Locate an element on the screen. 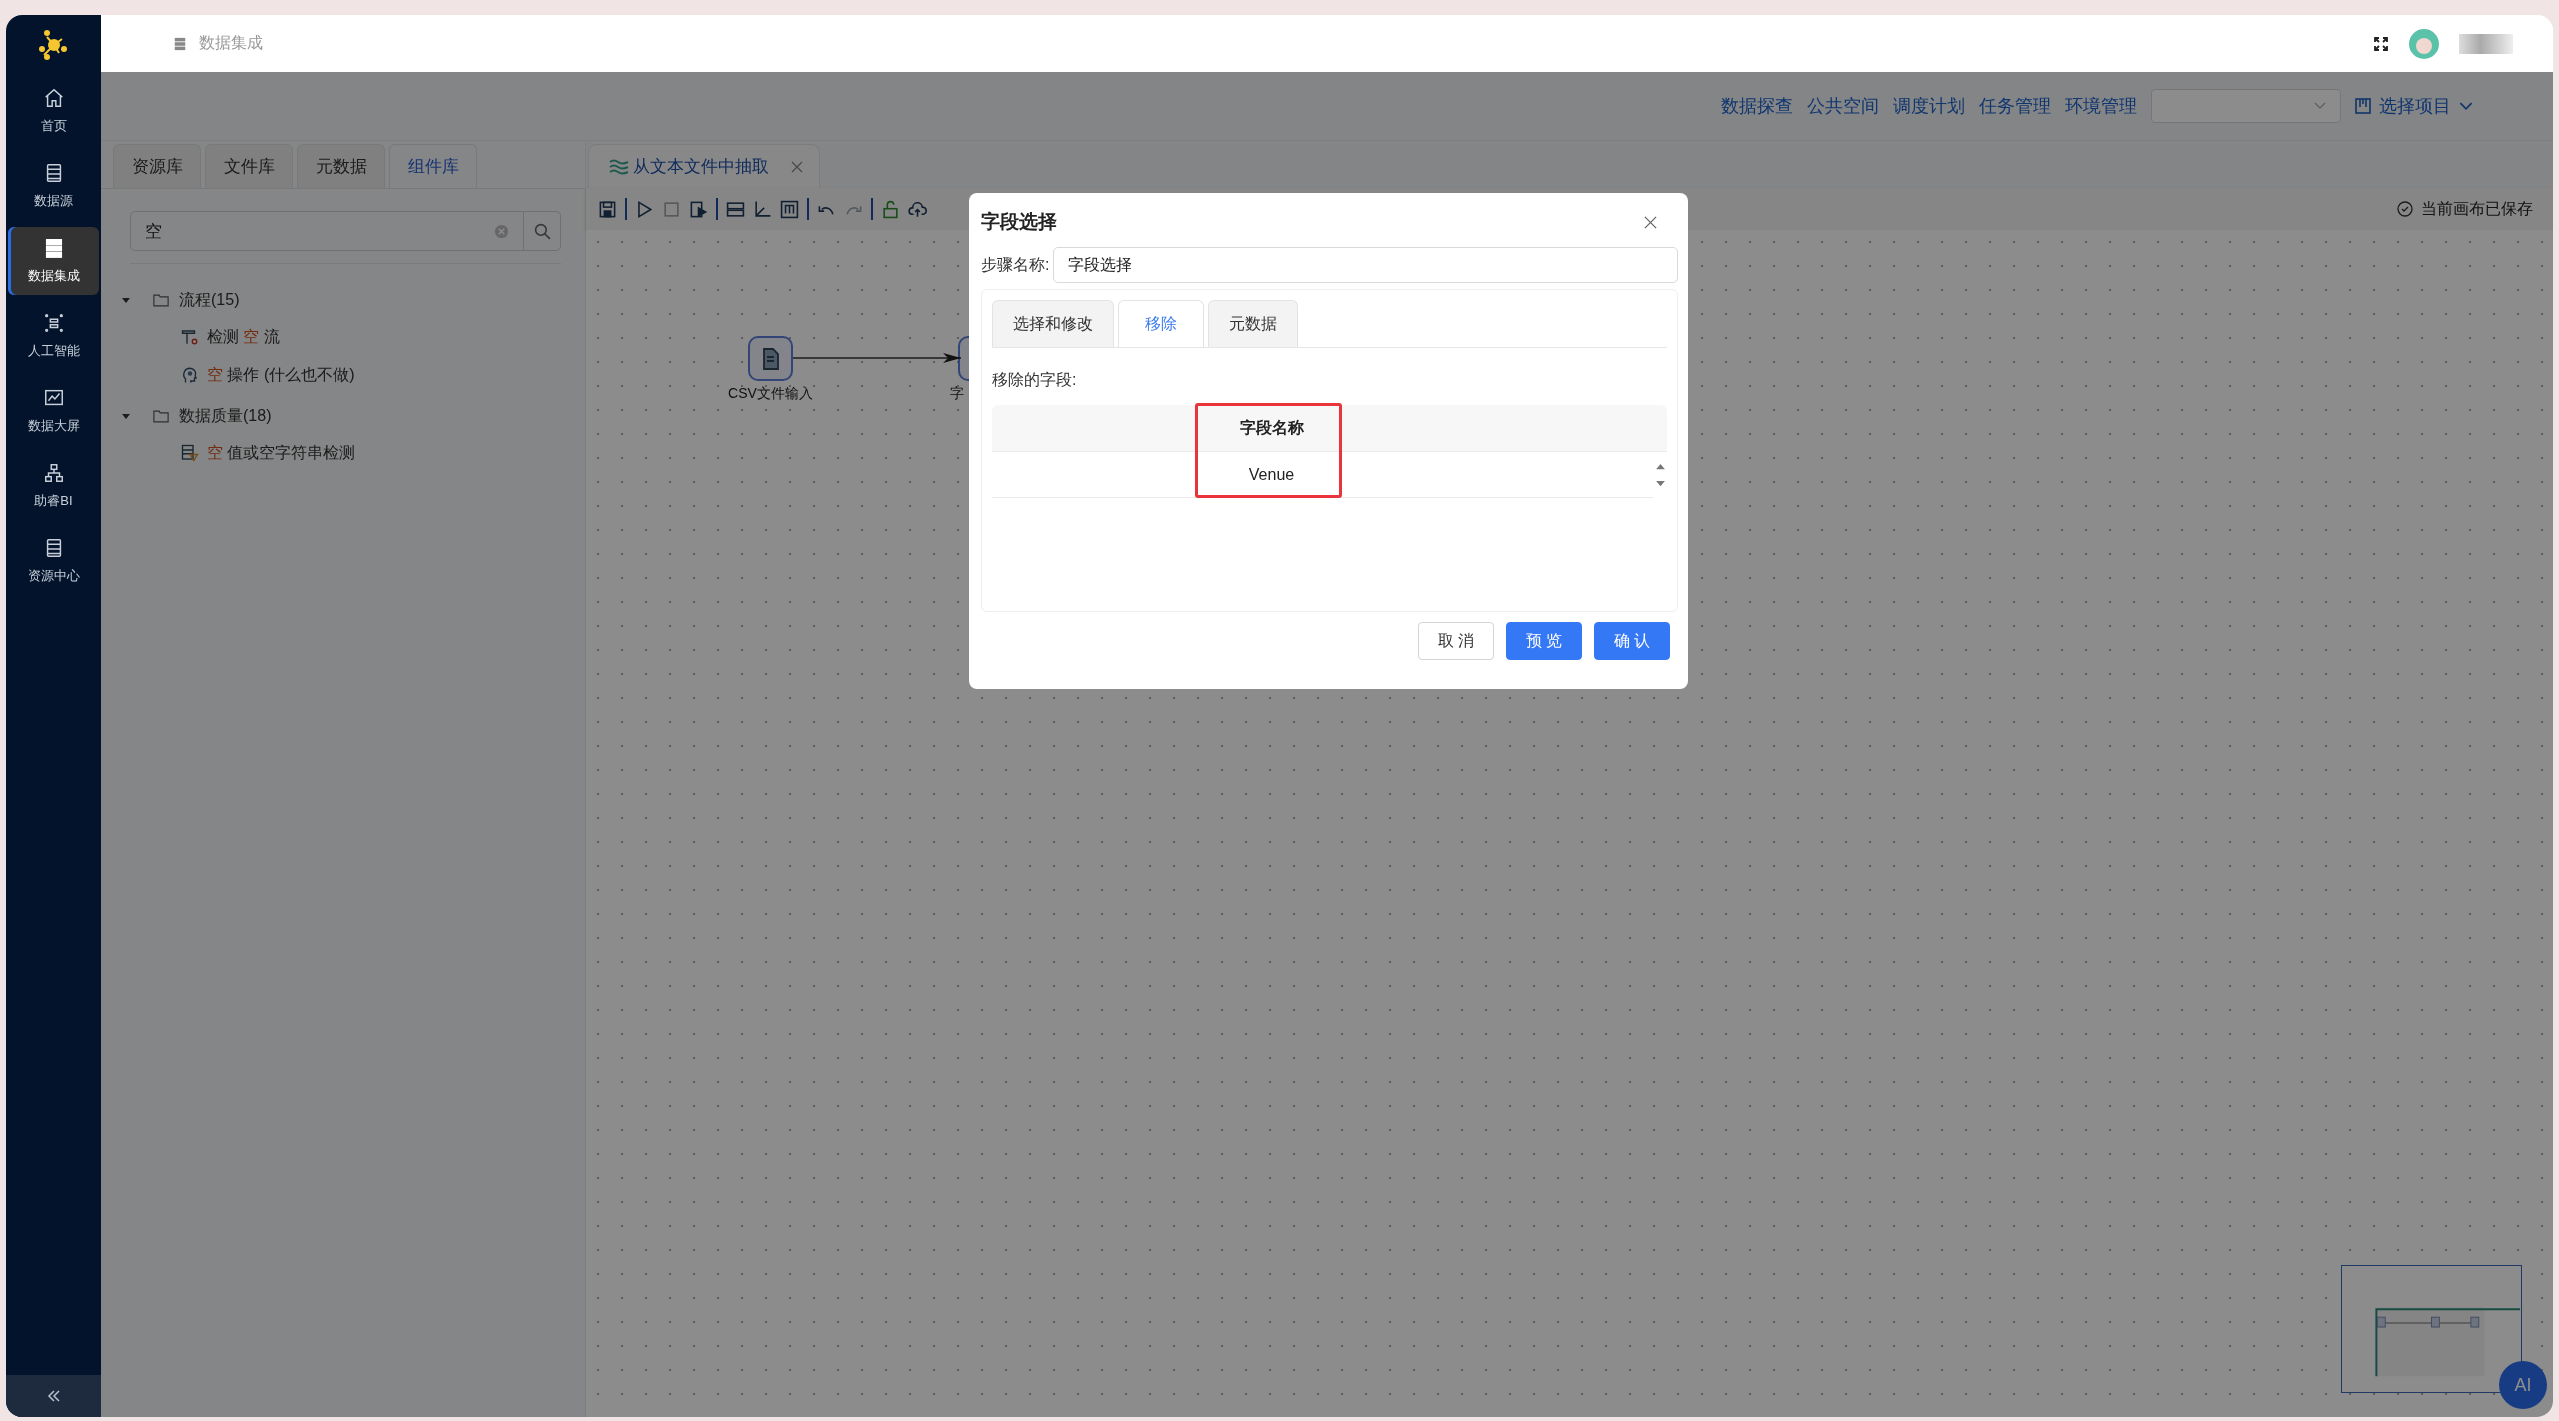  ai-assistant-button: AI is located at coordinates (2523, 1385).